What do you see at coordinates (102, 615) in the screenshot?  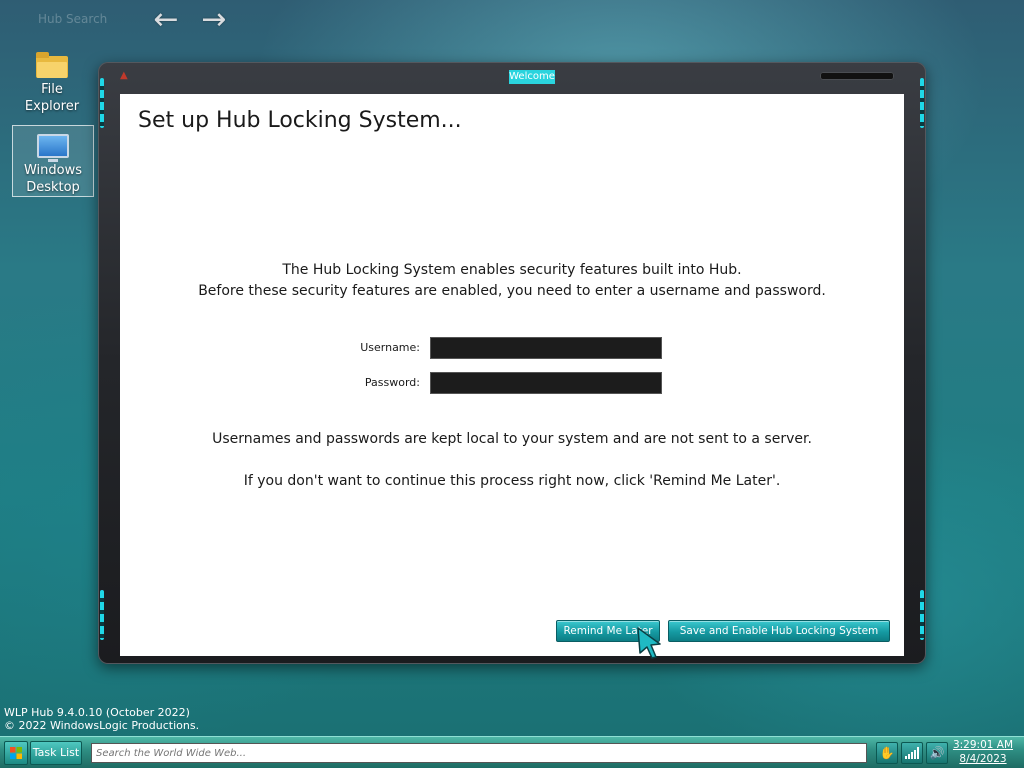 I see `frame-light-left-bottom` at bounding box center [102, 615].